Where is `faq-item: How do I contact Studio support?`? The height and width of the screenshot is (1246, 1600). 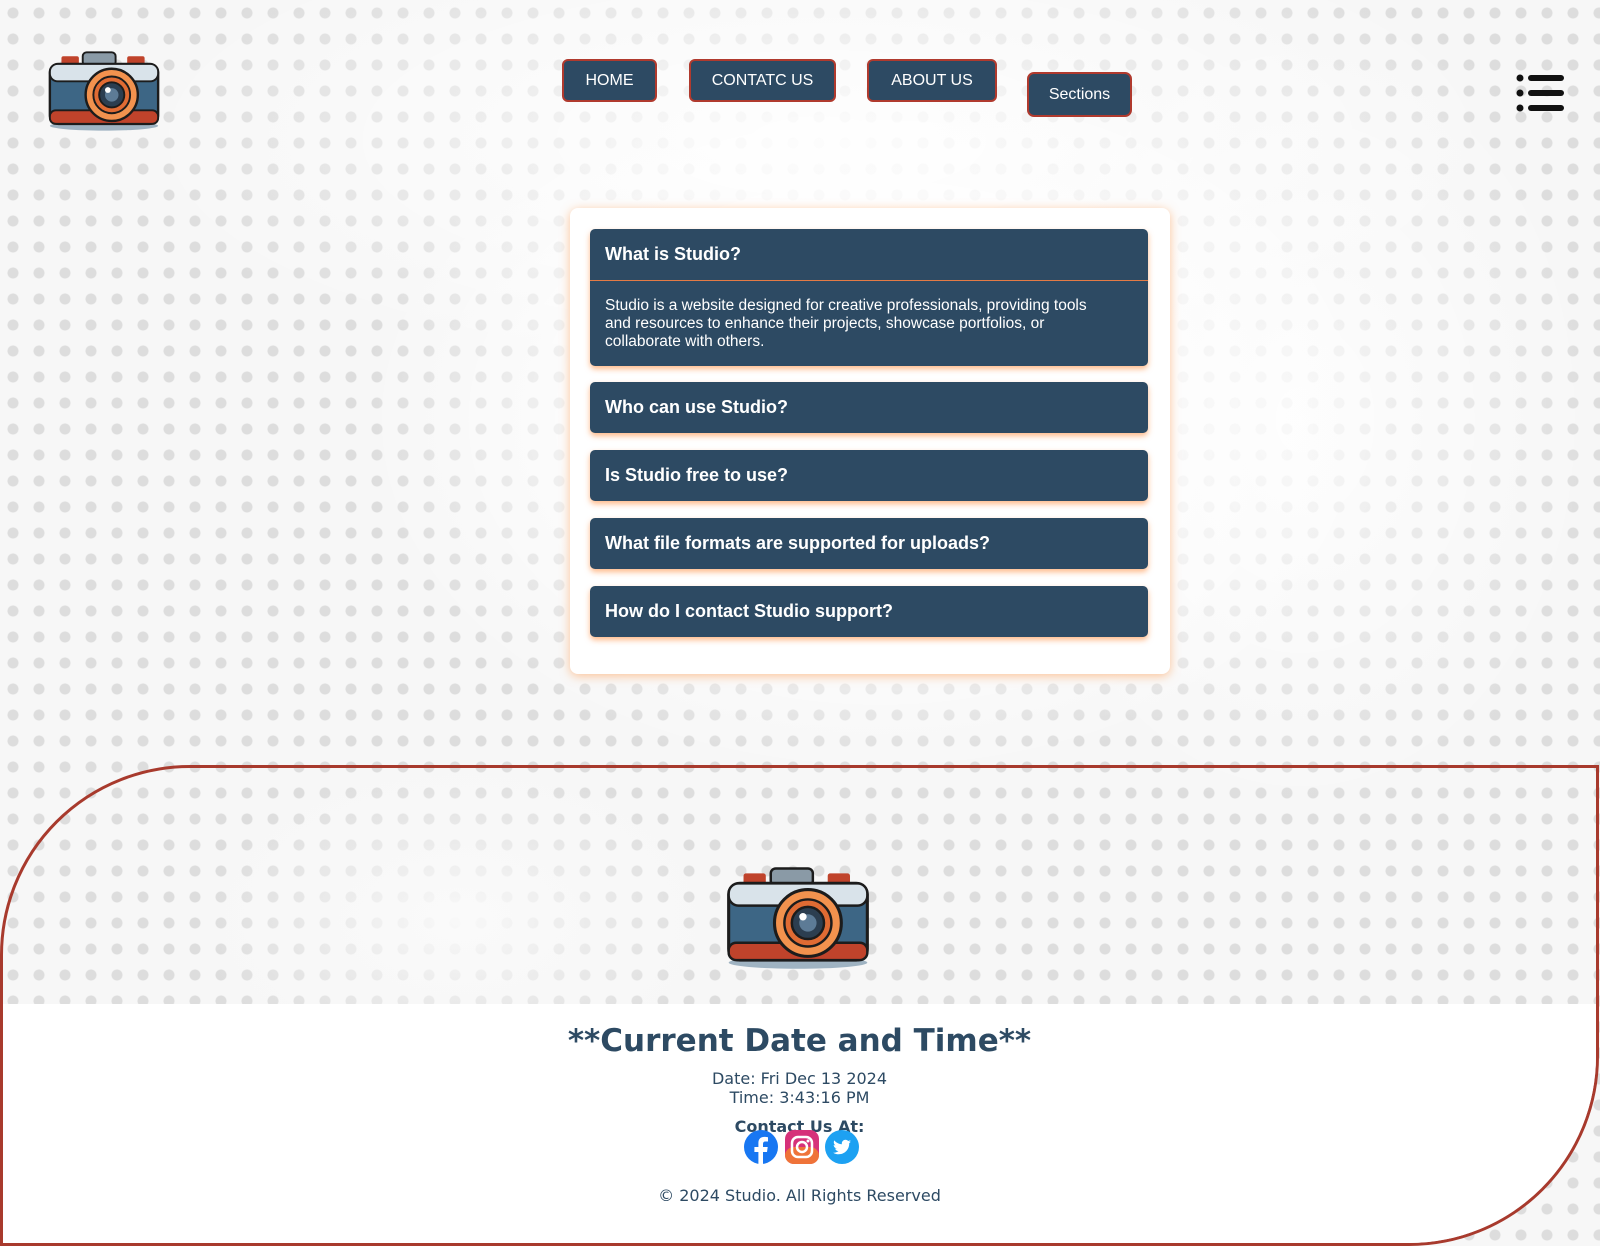 faq-item: How do I contact Studio support? is located at coordinates (869, 611).